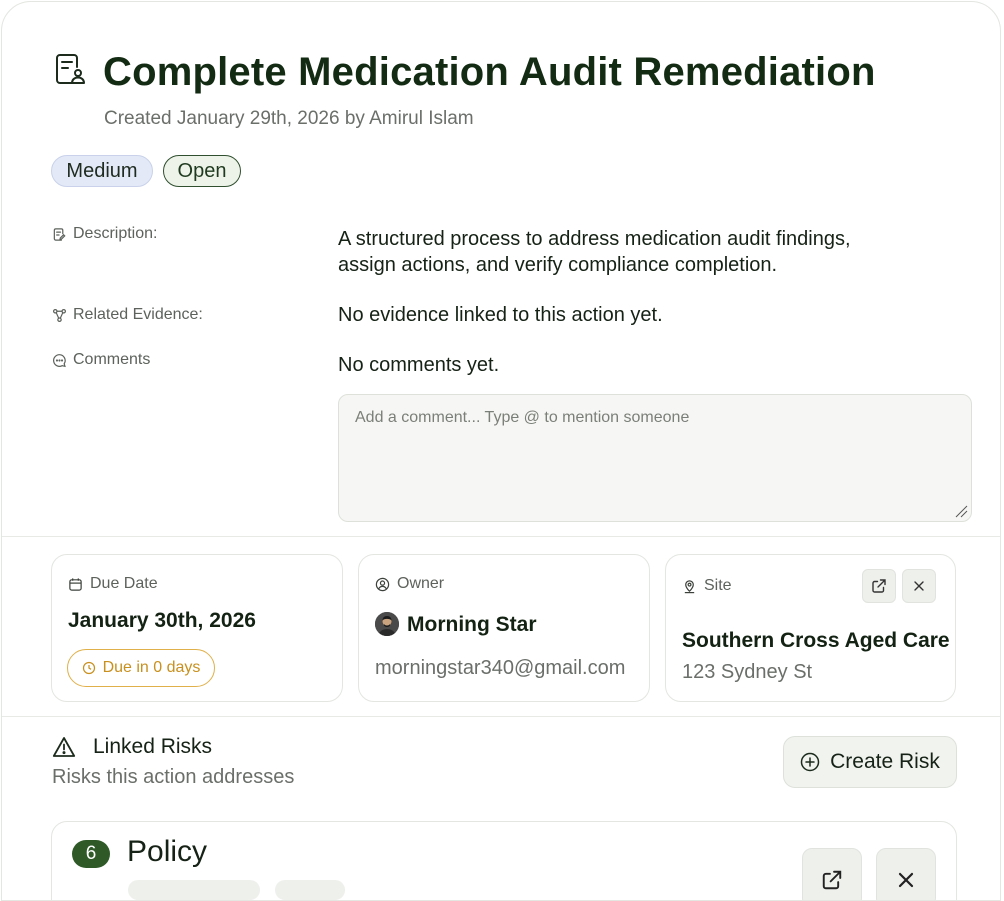 This screenshot has width=1004, height=901. I want to click on avatar, so click(387, 624).